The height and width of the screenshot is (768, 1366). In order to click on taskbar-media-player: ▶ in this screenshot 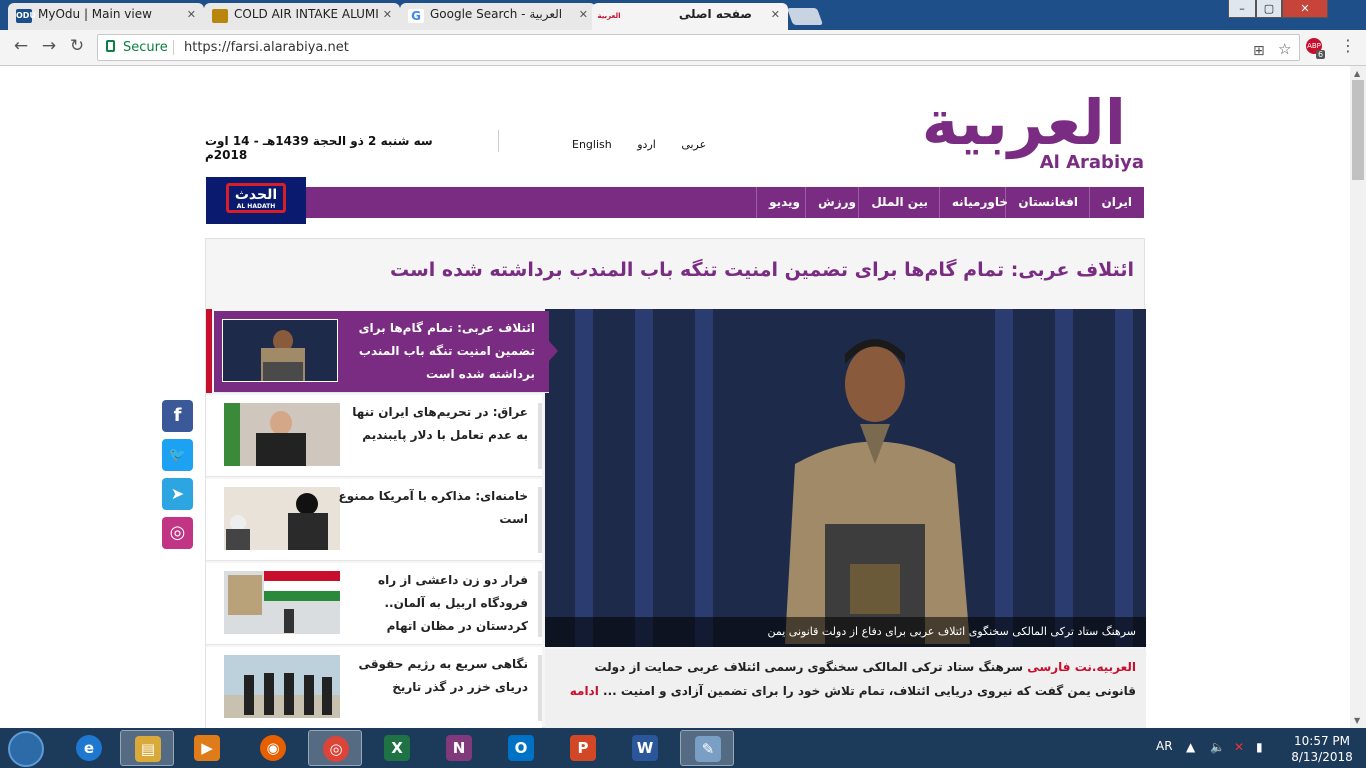, I will do `click(207, 748)`.